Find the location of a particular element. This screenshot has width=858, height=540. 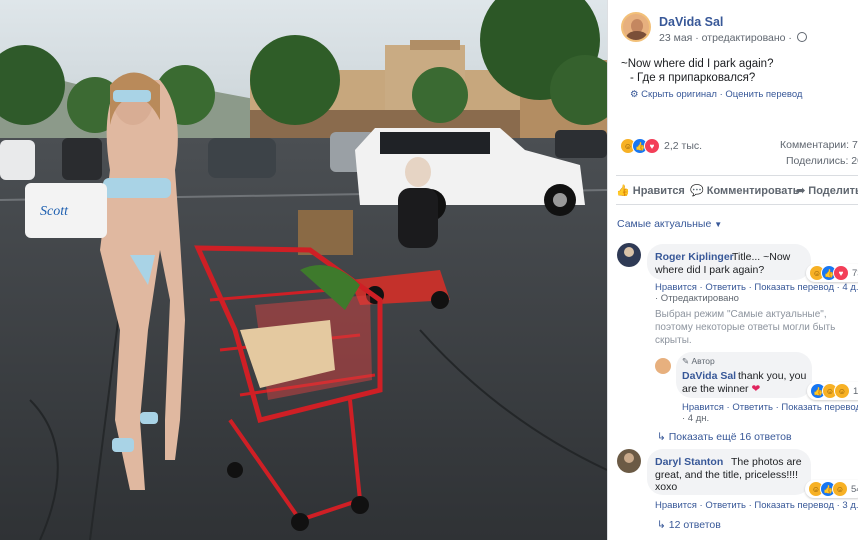

reply-time: · 4 дн. is located at coordinates (696, 418).